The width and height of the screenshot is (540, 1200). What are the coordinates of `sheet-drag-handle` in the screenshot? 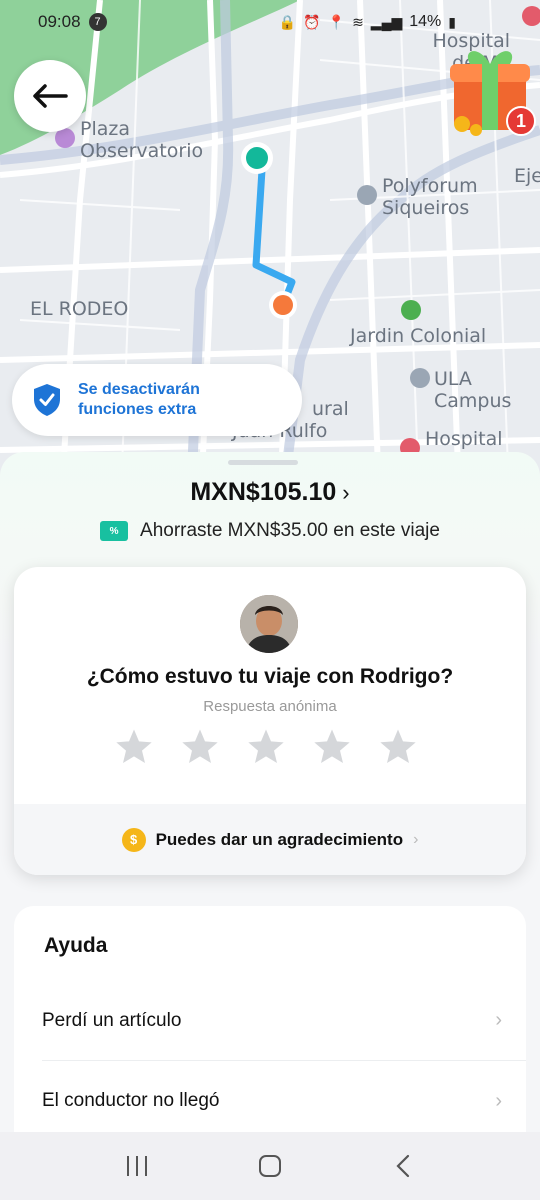 It's located at (263, 462).